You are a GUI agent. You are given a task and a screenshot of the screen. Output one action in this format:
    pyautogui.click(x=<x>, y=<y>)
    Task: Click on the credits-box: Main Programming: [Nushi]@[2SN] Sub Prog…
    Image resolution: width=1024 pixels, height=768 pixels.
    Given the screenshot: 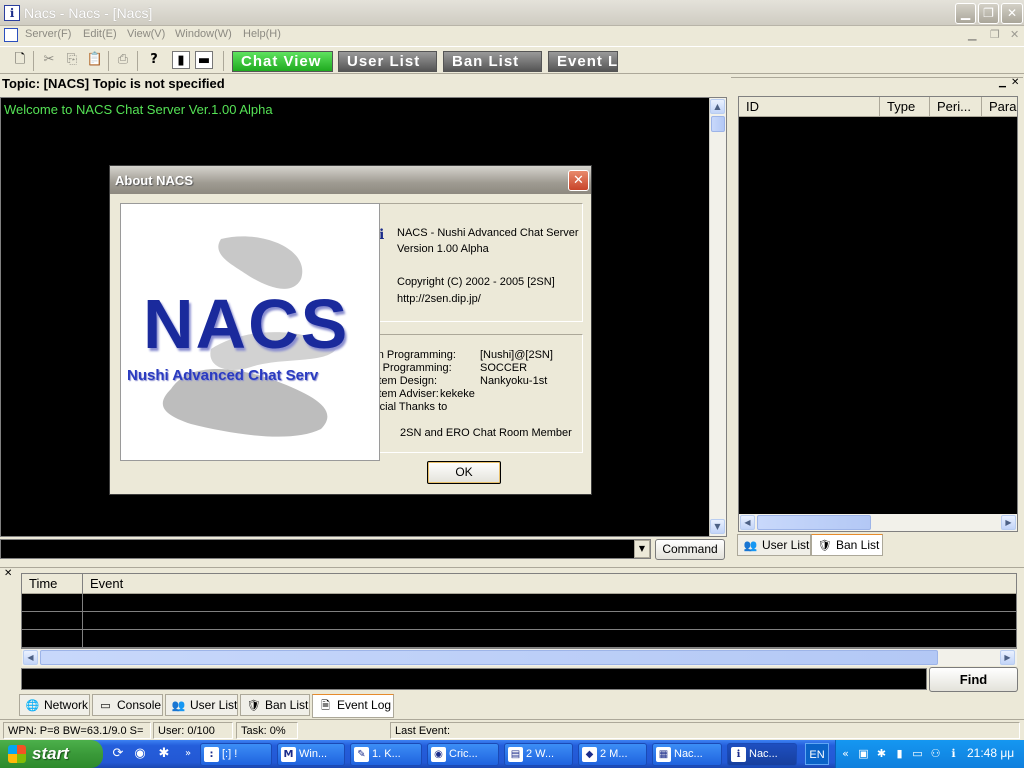 What is the action you would take?
    pyautogui.click(x=467, y=393)
    